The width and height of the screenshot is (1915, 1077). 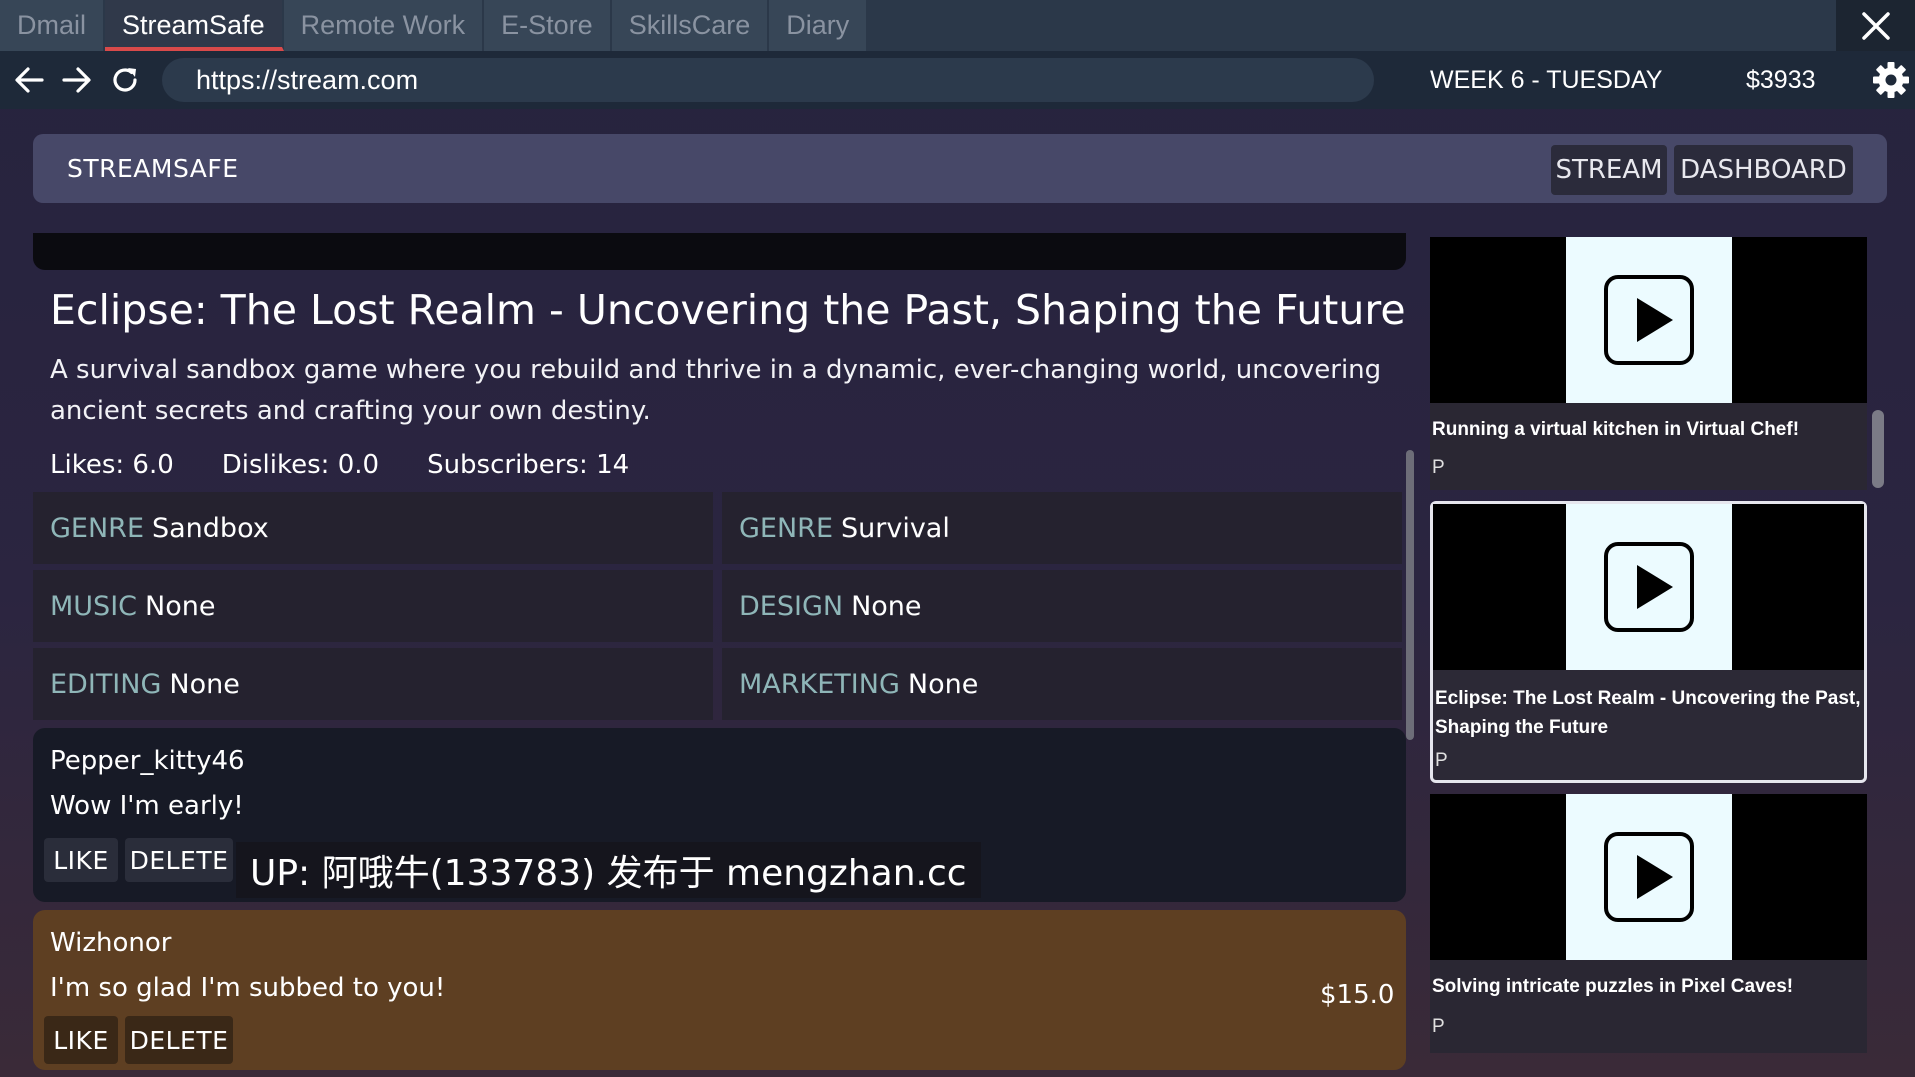 I want to click on tab-diary: Diary, so click(x=819, y=25).